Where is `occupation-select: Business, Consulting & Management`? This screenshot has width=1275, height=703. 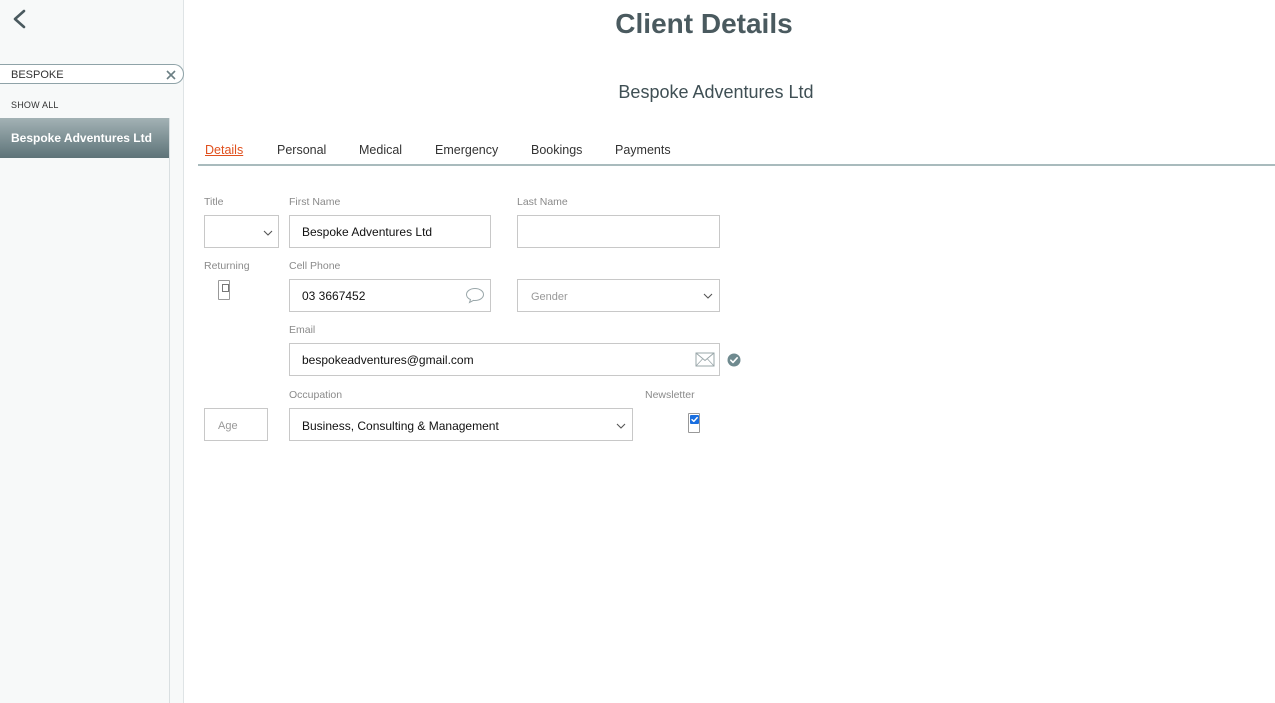
occupation-select: Business, Consulting & Management is located at coordinates (461, 424).